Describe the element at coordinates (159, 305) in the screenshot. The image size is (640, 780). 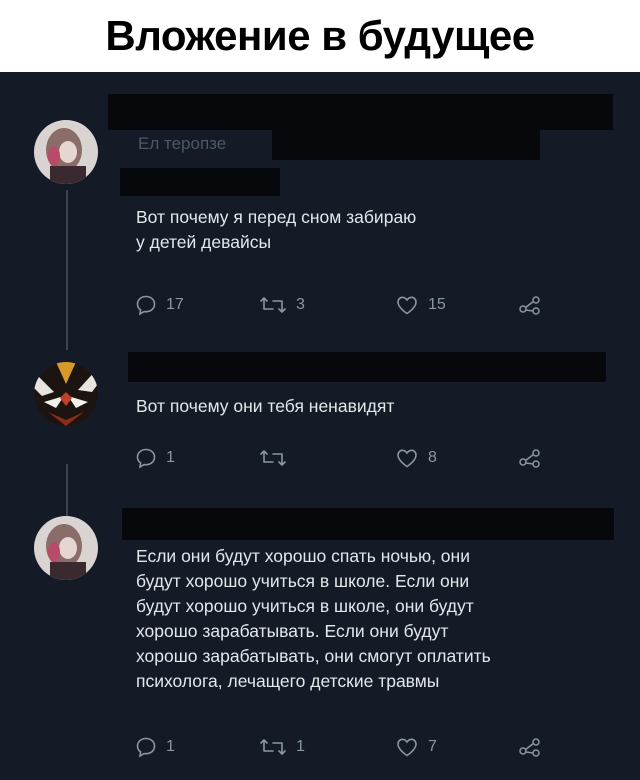
I see `reply-button: 17` at that location.